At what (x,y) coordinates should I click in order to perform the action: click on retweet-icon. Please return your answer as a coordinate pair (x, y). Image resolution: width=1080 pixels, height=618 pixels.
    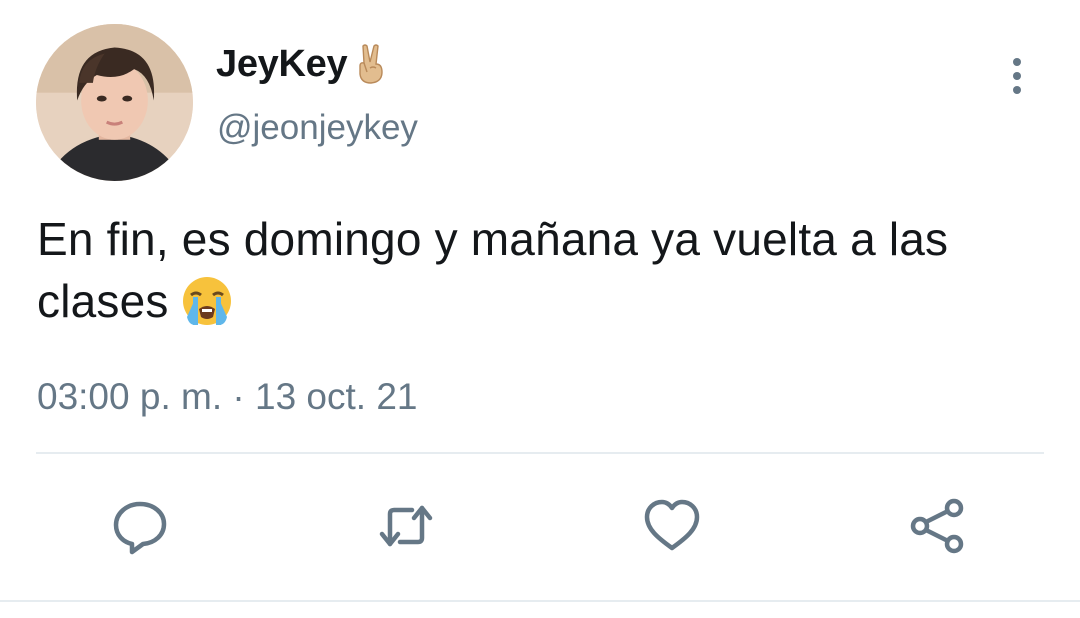
    Looking at the image, I should click on (406, 526).